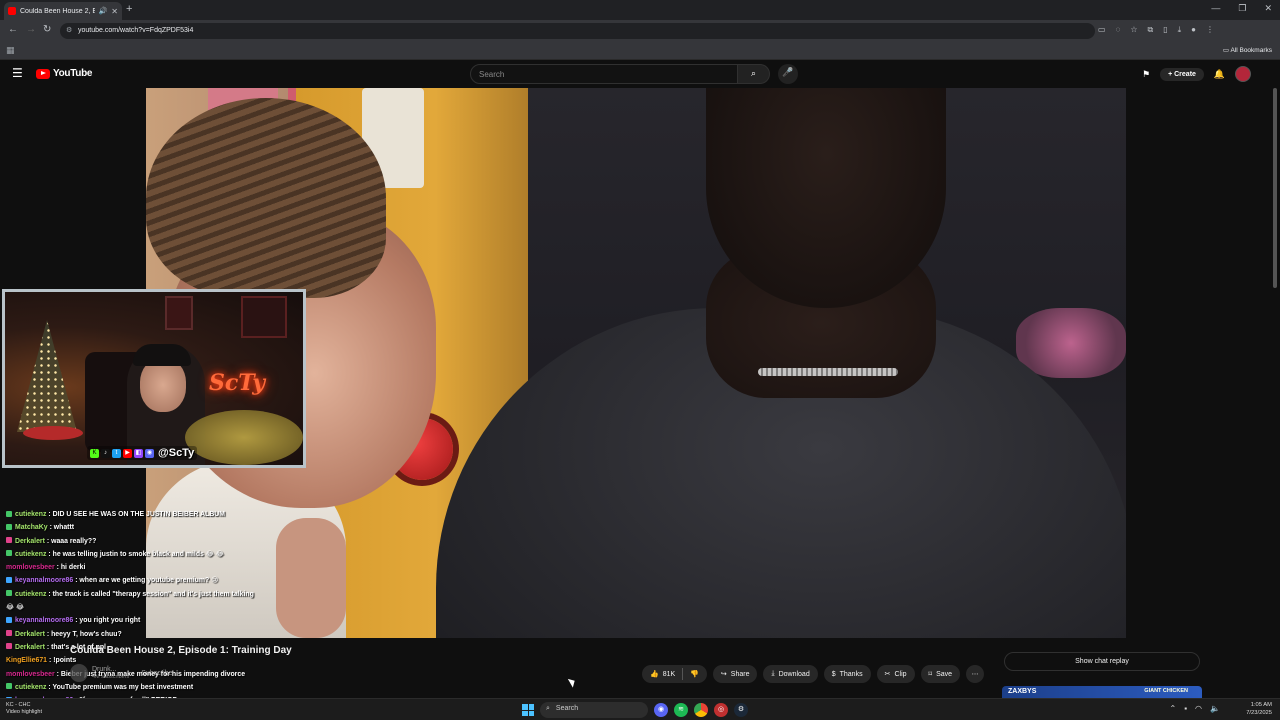 The image size is (1280, 720). What do you see at coordinates (237, 383) in the screenshot?
I see `neon-sign: ScTy` at bounding box center [237, 383].